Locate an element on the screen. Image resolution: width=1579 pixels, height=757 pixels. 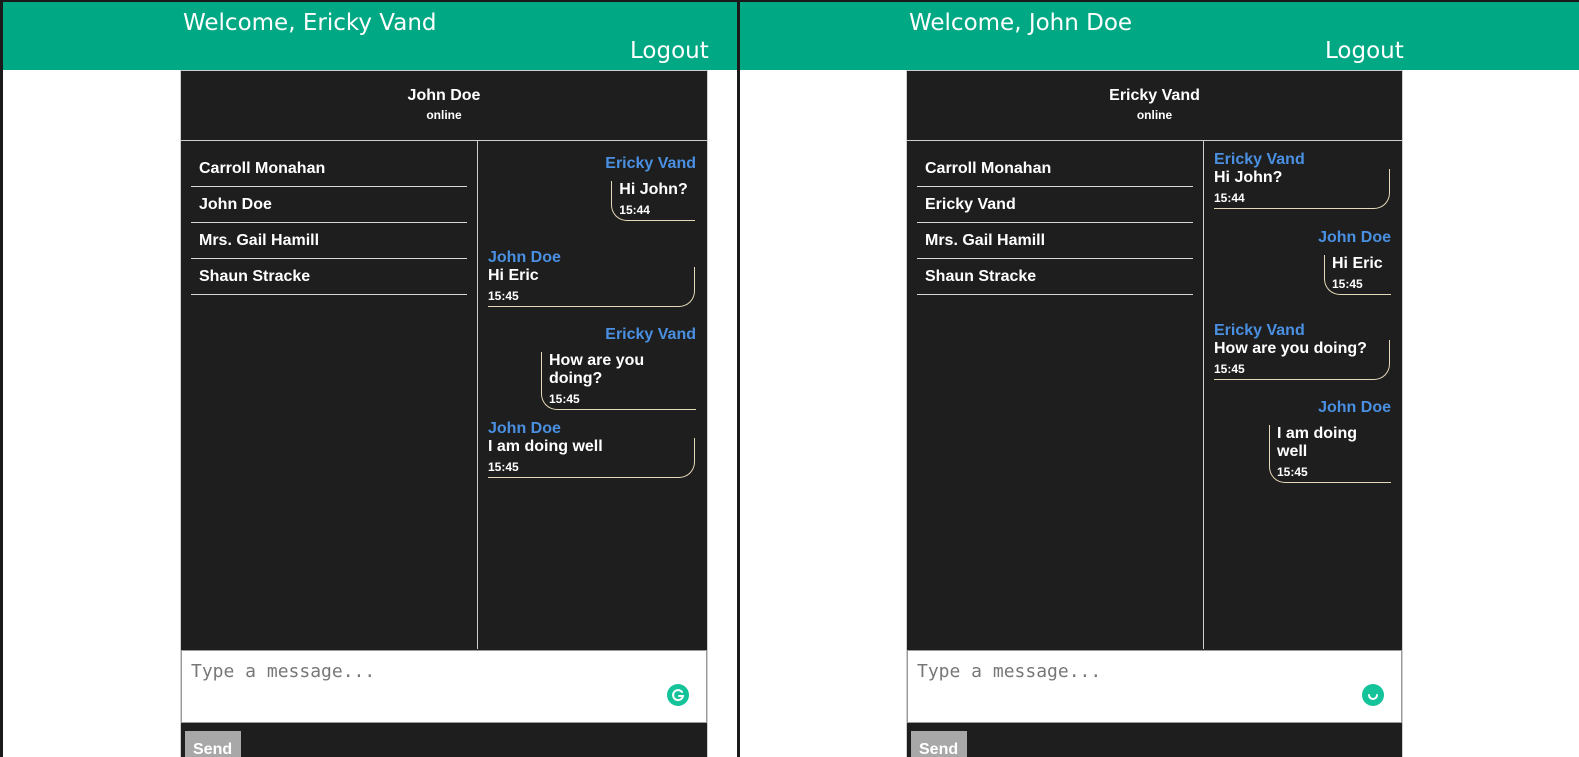
top-bar: Welcome, Ericky Vand Logout is located at coordinates (370, 36).